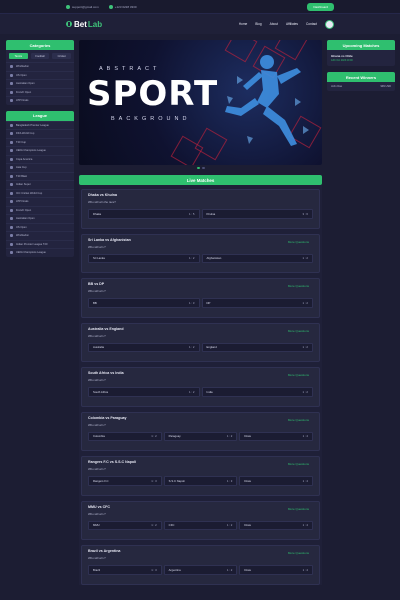 The image size is (400, 600). What do you see at coordinates (40, 100) in the screenshot?
I see `category-item: ATP Finals` at bounding box center [40, 100].